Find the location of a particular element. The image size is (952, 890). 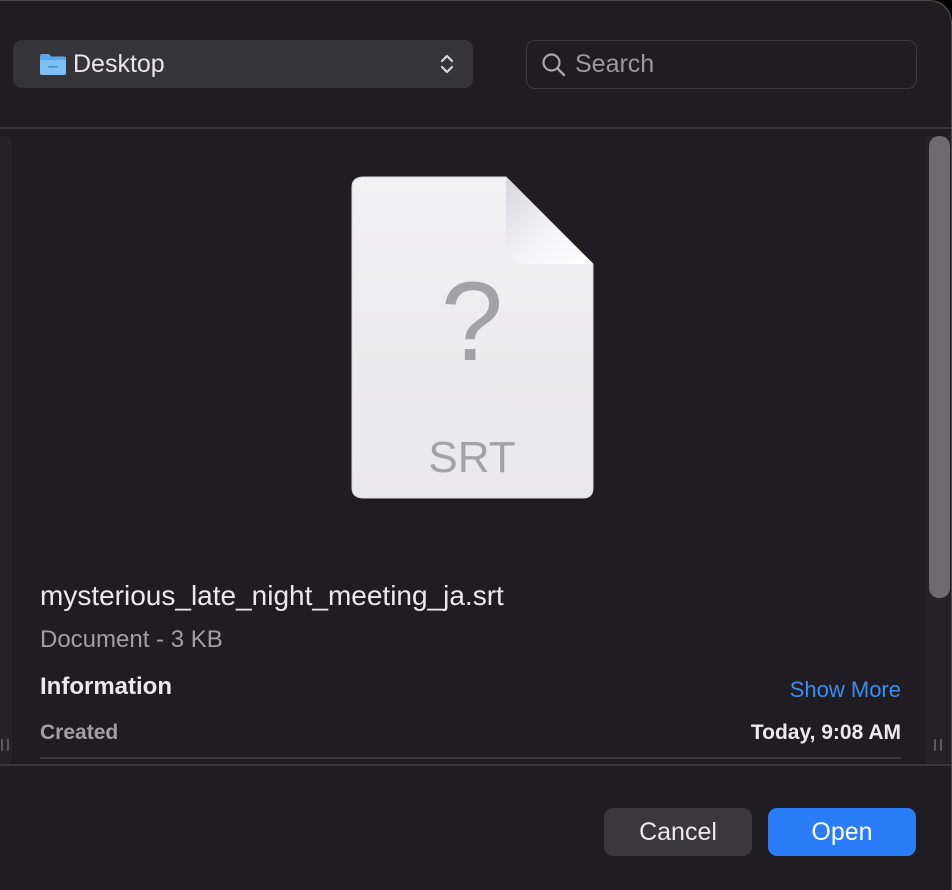

file-type-label: SRT is located at coordinates (471, 457).